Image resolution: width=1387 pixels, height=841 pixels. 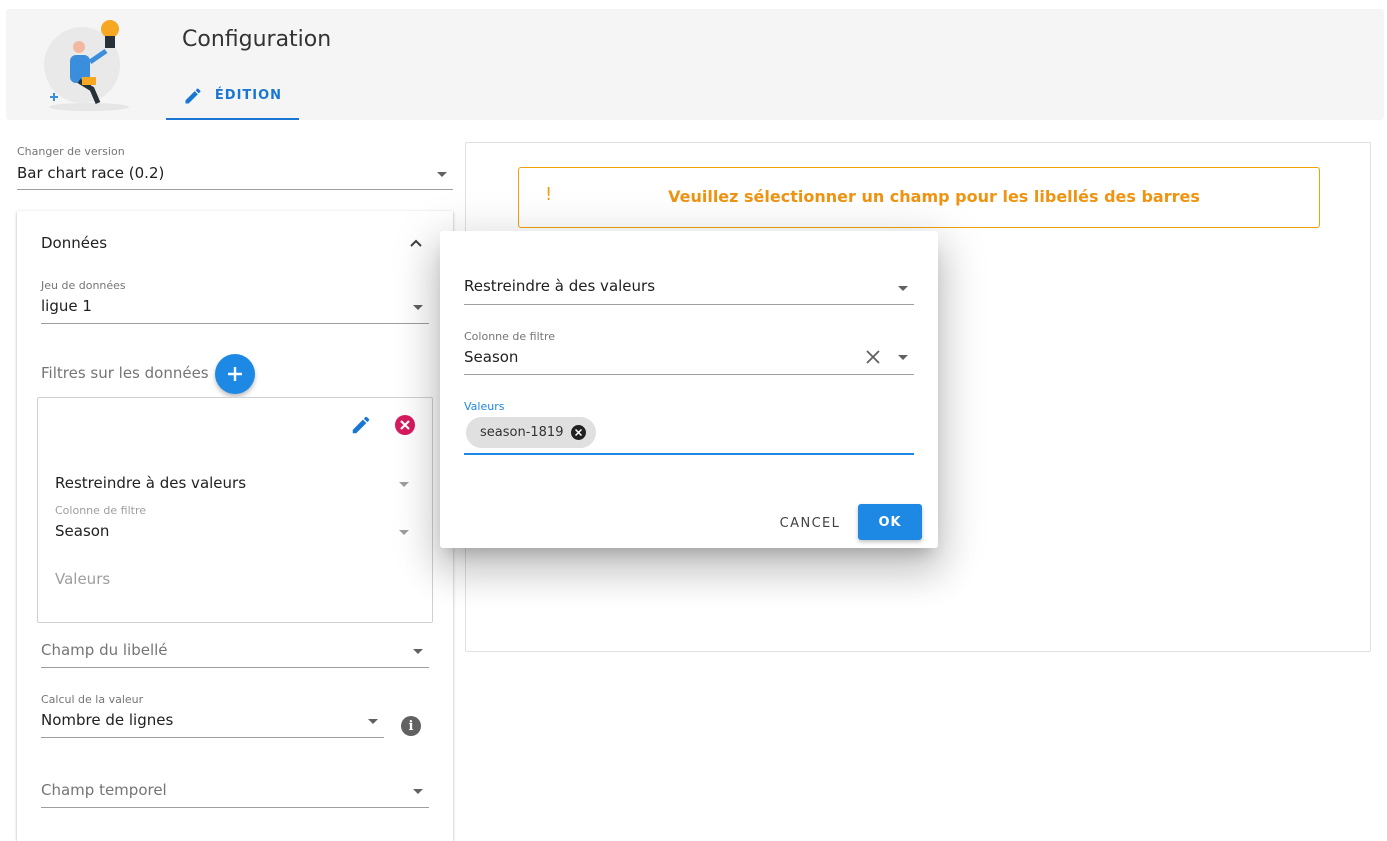 I want to click on dialog-type-value: Restreindre à des valeurs, so click(x=560, y=286).